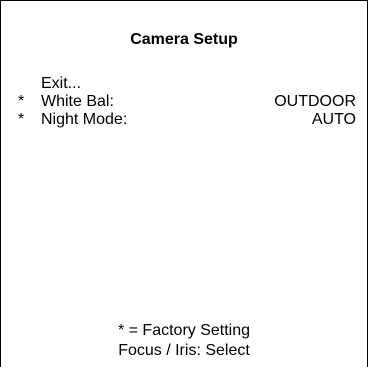 This screenshot has height=367, width=371. Describe the element at coordinates (333, 119) in the screenshot. I see `menu-item-value: AUTO` at that location.